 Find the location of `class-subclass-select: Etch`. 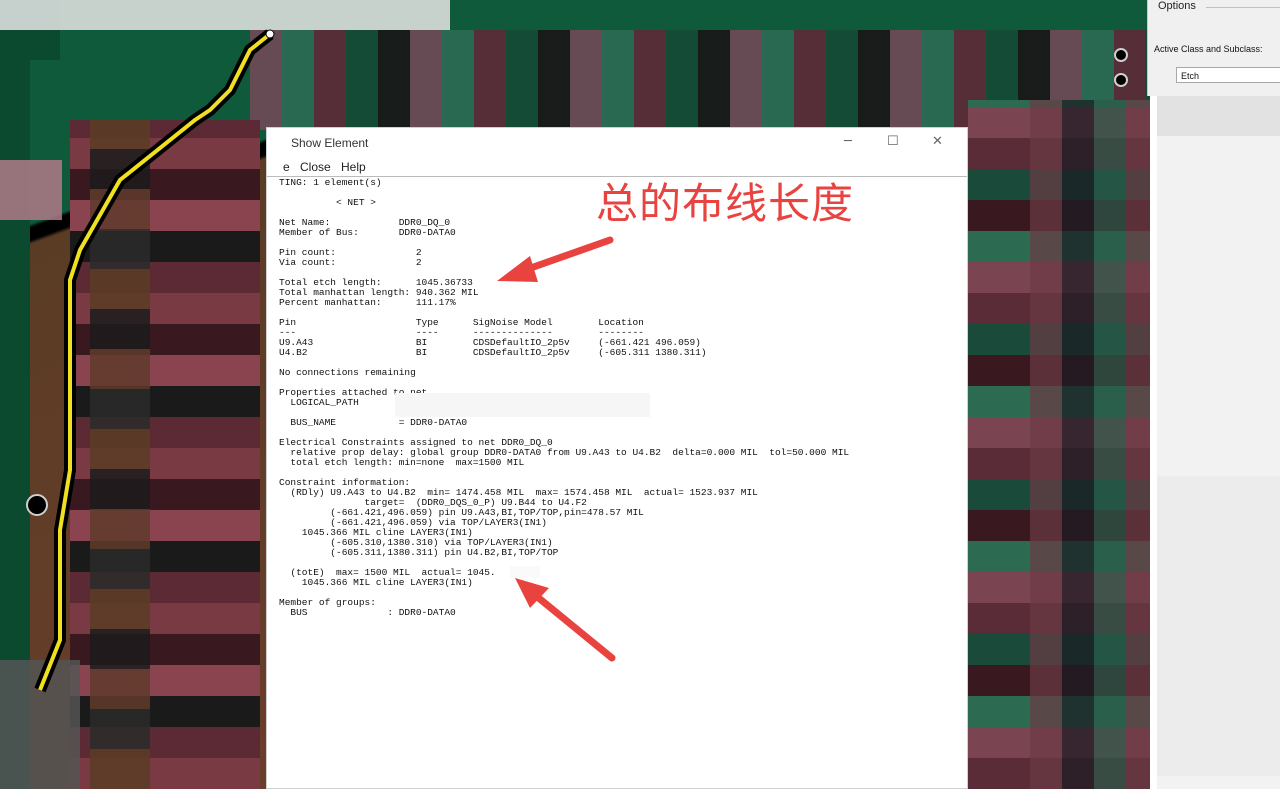

class-subclass-select: Etch is located at coordinates (1228, 75).